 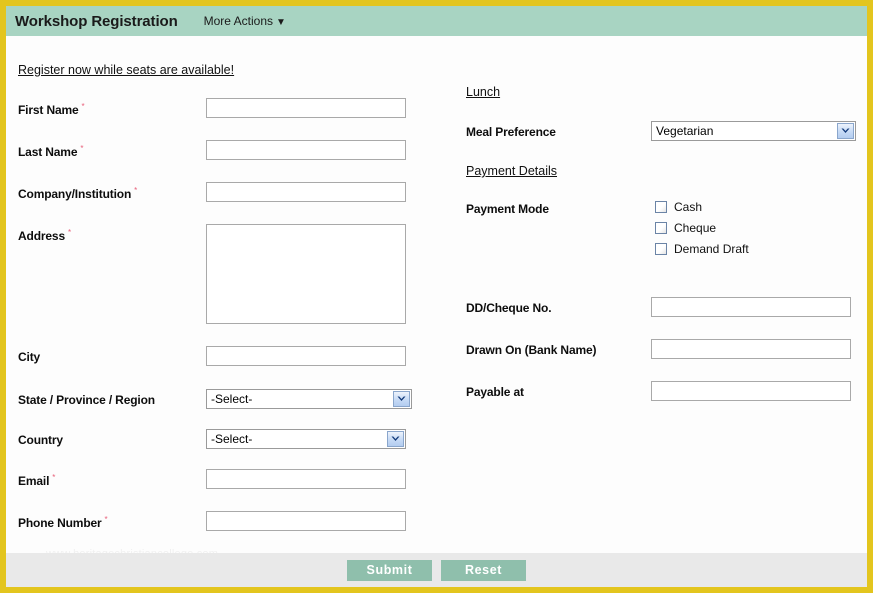 What do you see at coordinates (51, 151) in the screenshot?
I see `label-last-name: Last Name *` at bounding box center [51, 151].